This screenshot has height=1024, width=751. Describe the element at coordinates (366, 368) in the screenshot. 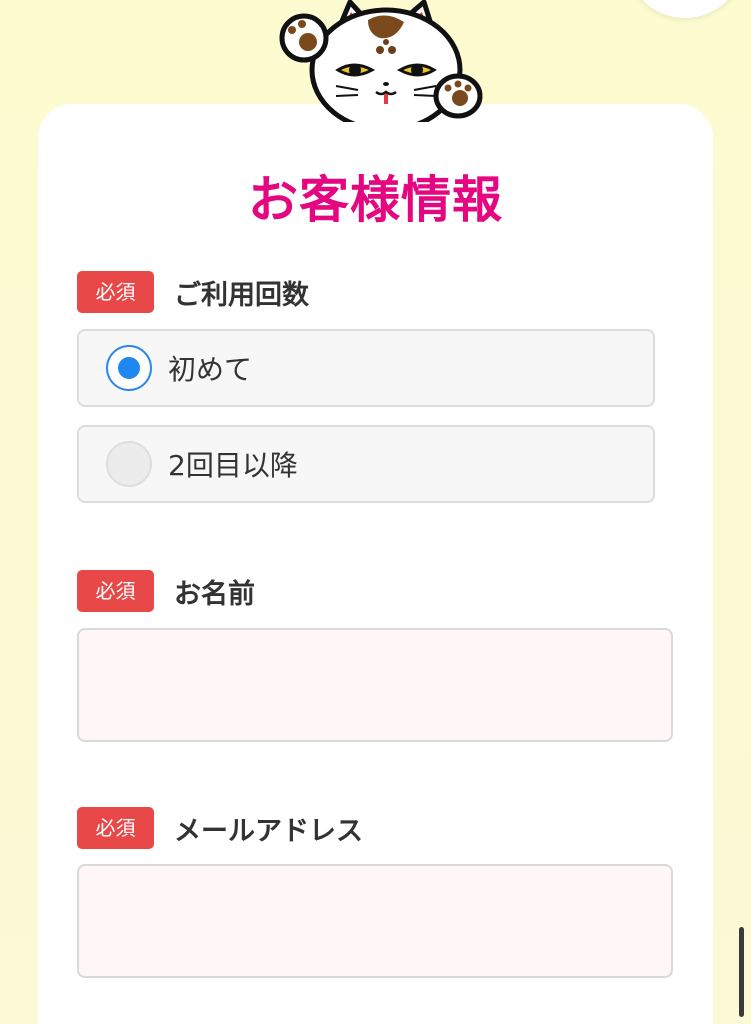

I see `radio-option-first-time: 初めて` at that location.